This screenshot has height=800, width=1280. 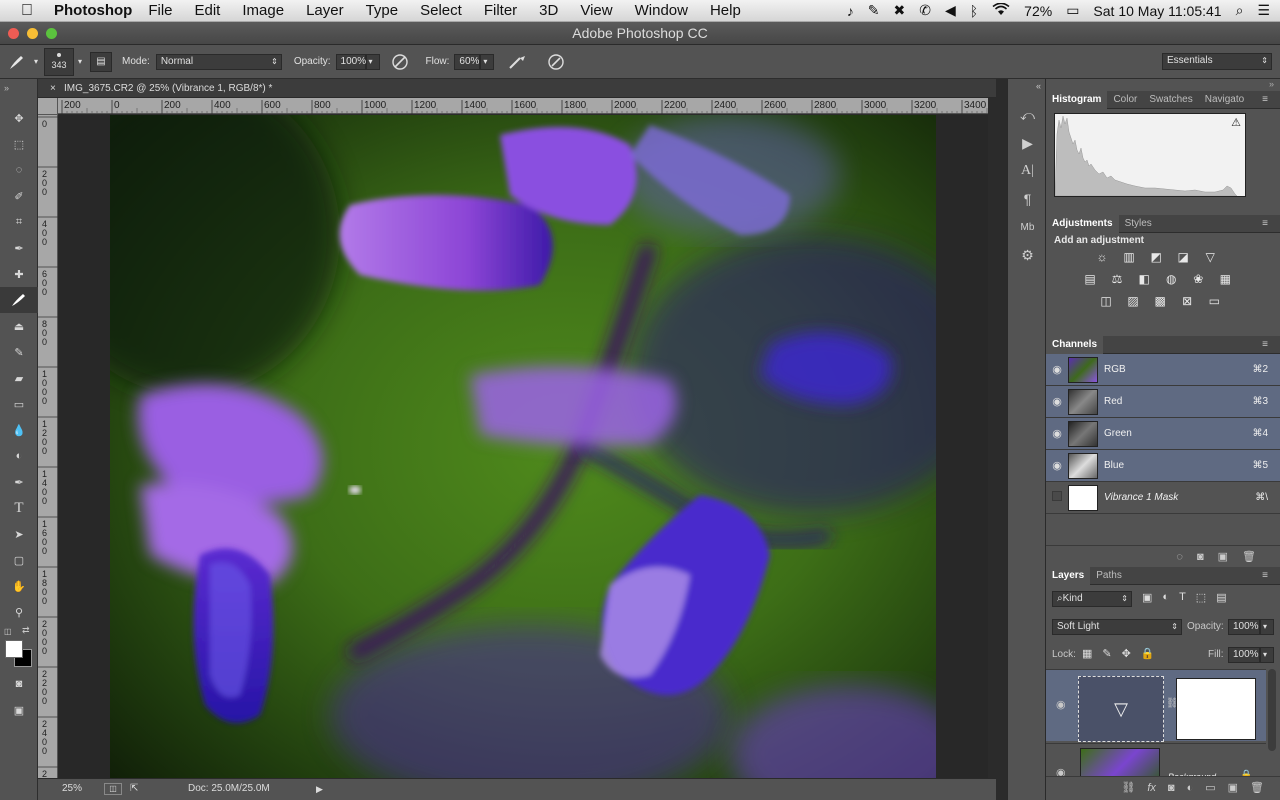 I want to click on curves-icon: ◩, so click(x=1156, y=257).